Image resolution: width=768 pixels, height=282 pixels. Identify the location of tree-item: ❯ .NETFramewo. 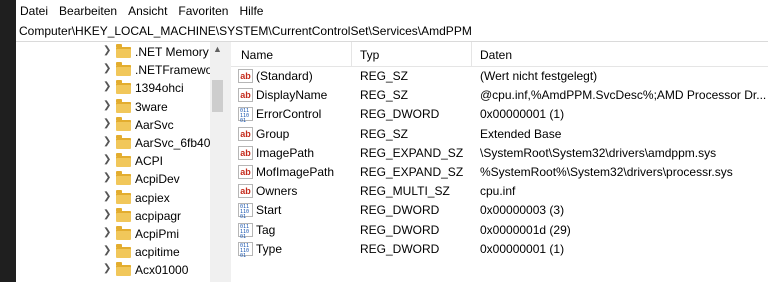
(120, 70).